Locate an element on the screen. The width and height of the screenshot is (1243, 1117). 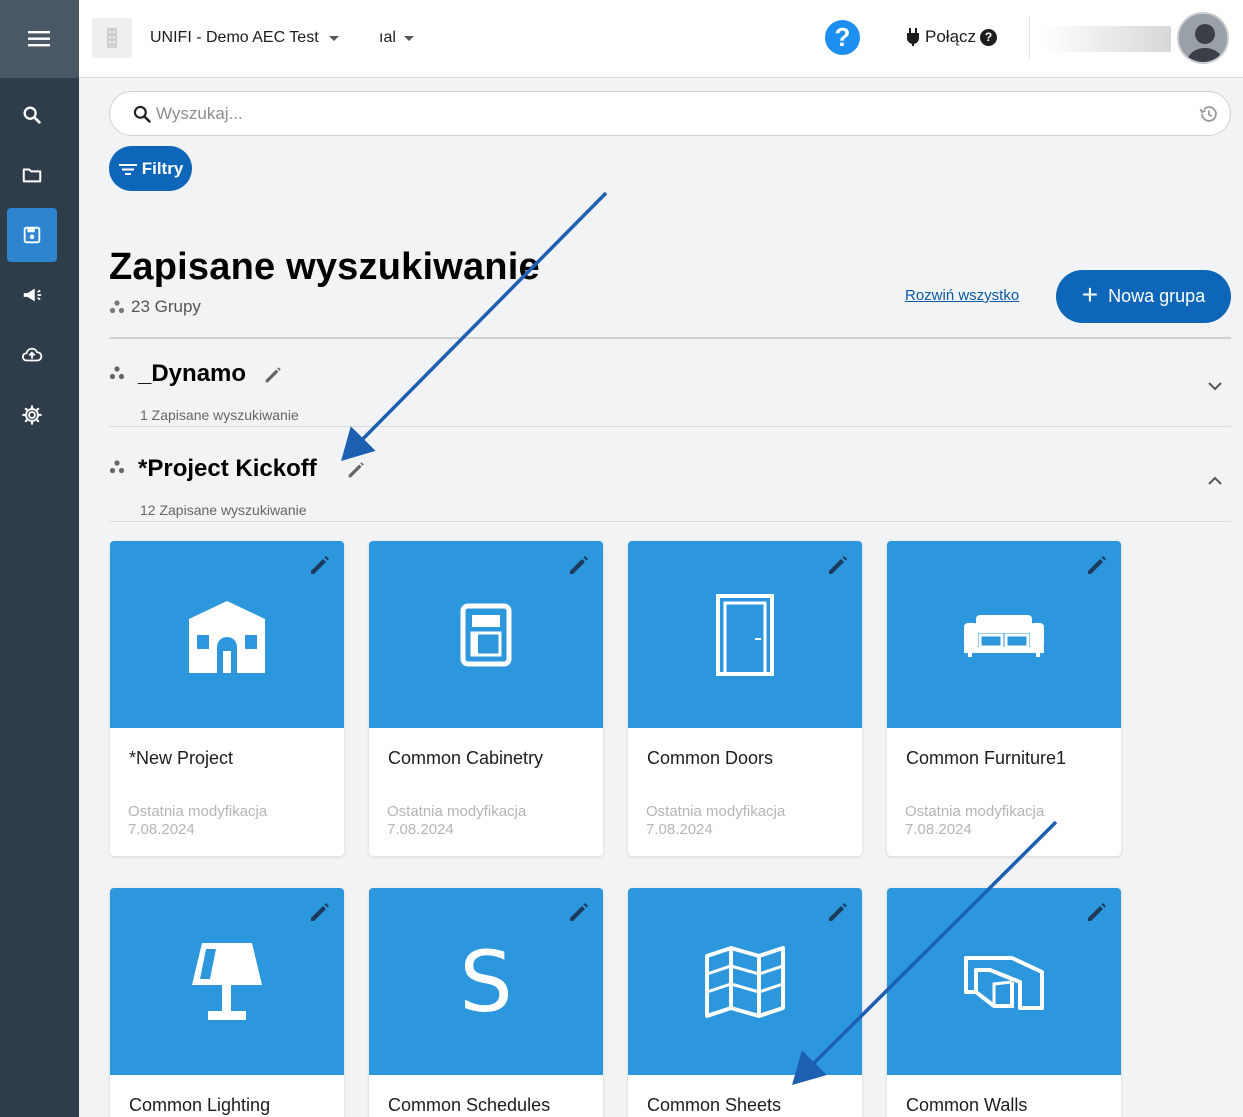
group-row: _Dynamo 1 Zapisane wyszukiwanie is located at coordinates (670, 388).